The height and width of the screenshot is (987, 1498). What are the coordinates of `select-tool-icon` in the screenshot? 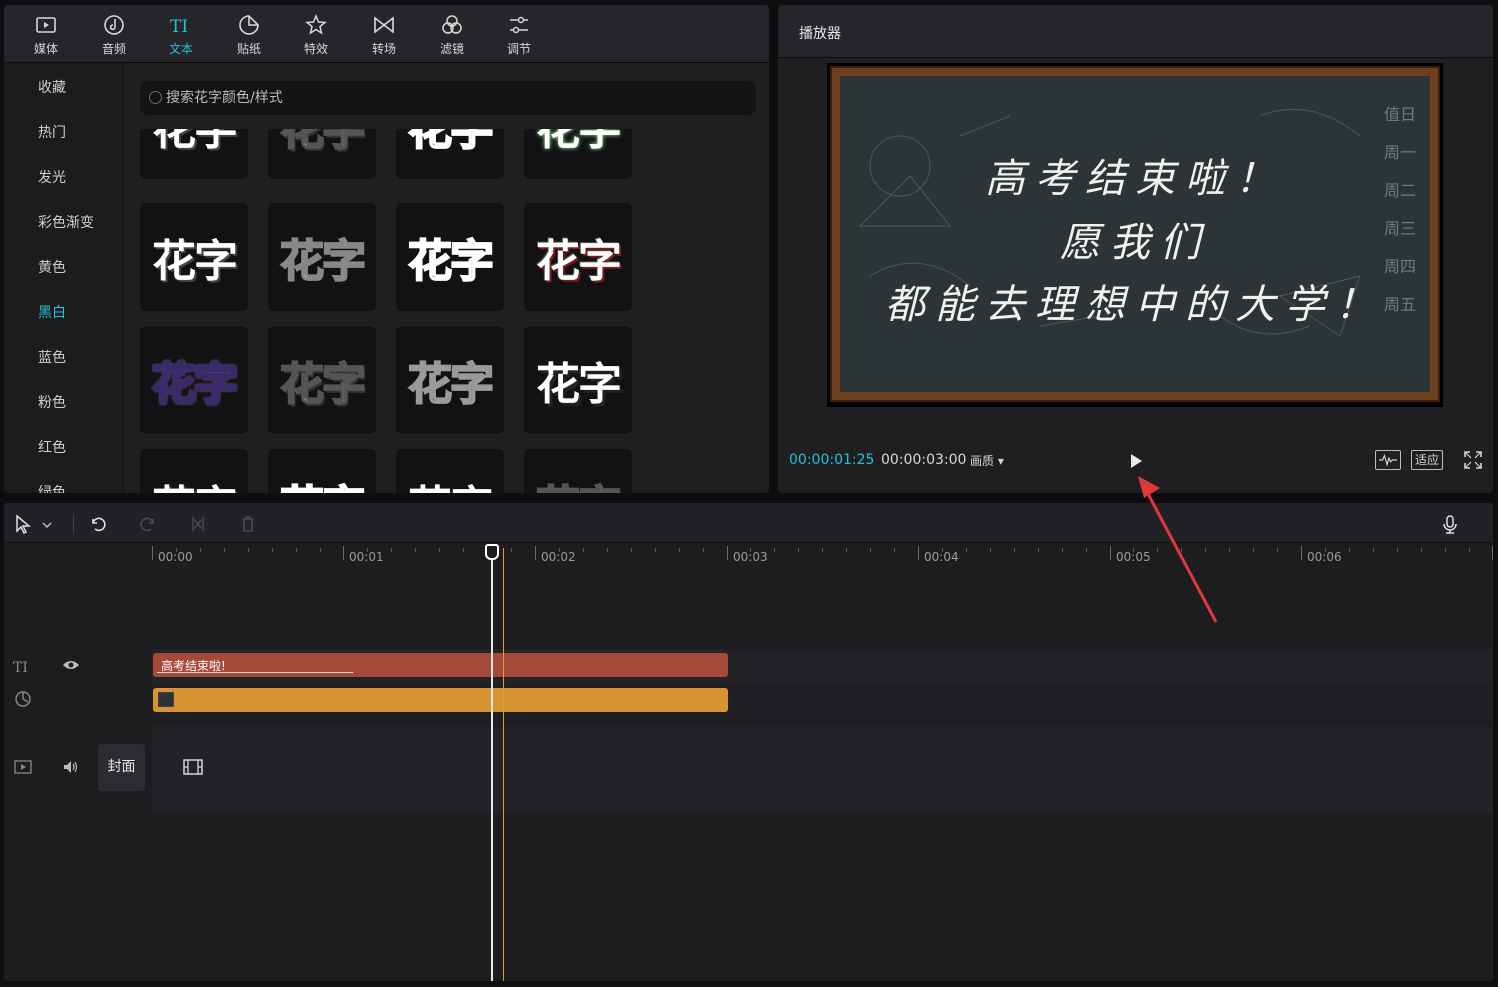 It's located at (23, 524).